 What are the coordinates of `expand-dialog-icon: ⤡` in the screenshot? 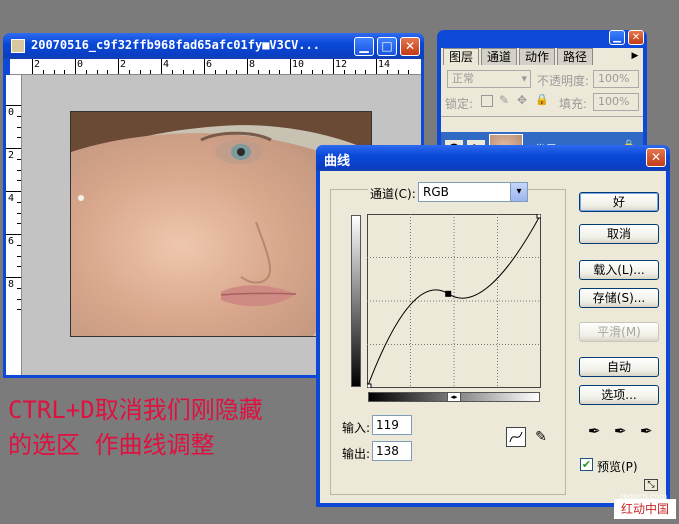 It's located at (651, 485).